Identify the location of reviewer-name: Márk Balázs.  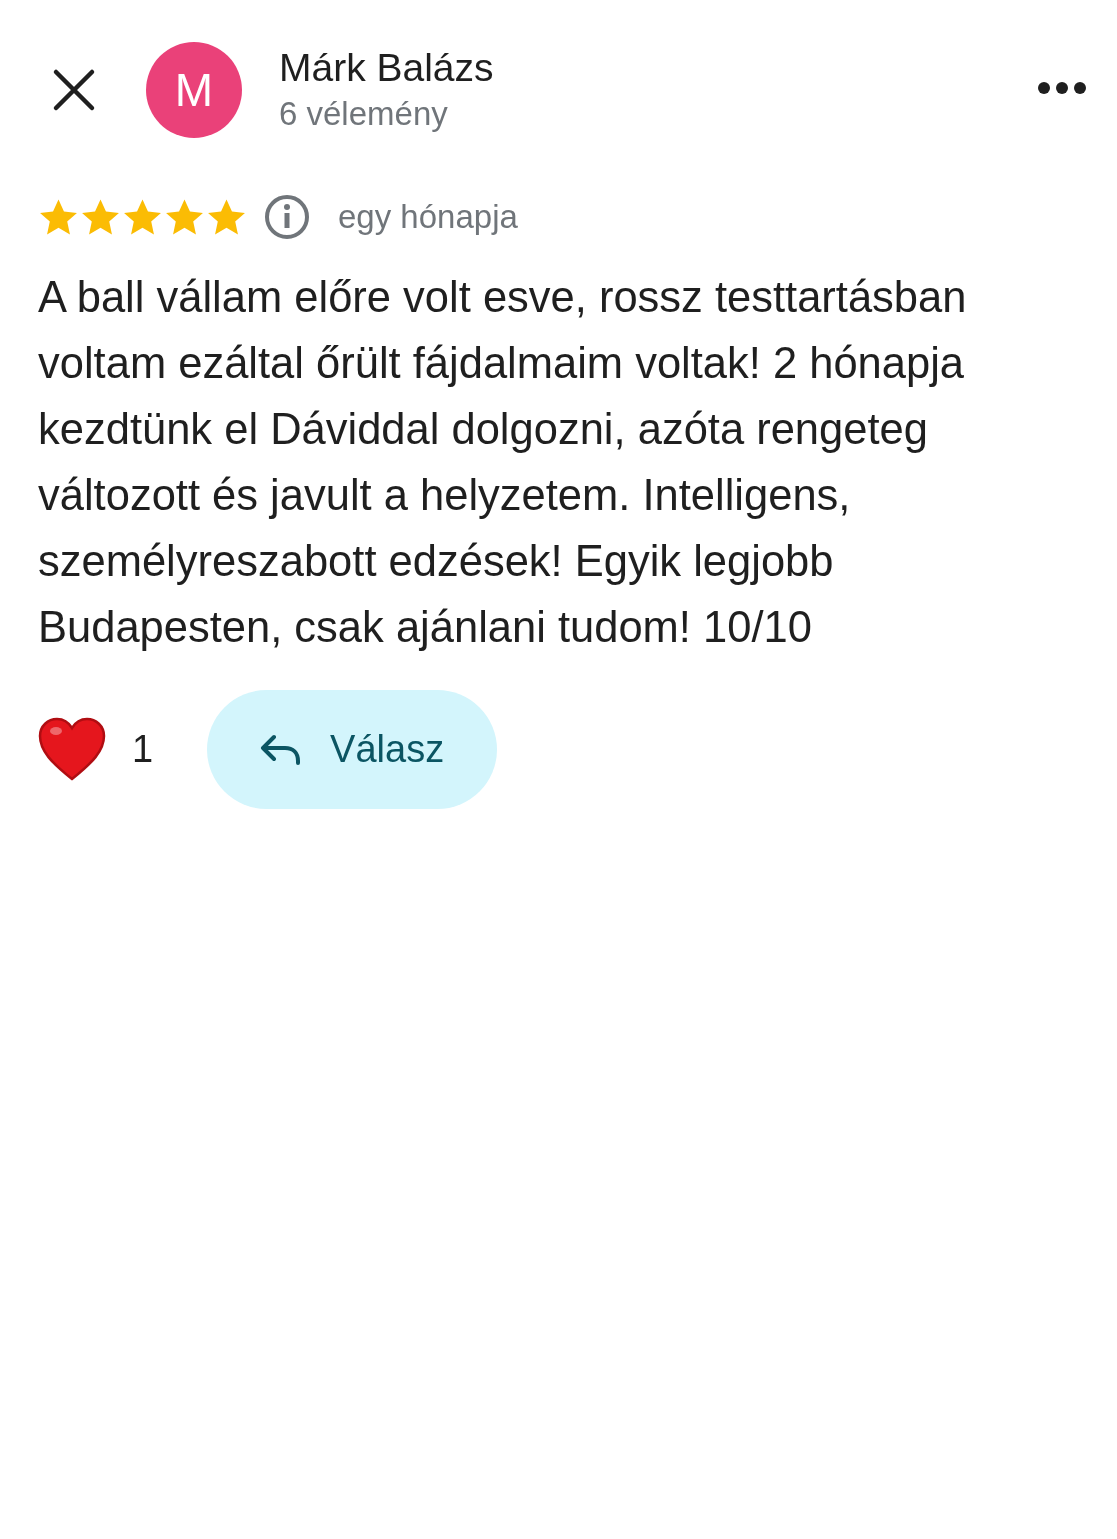
(387, 68).